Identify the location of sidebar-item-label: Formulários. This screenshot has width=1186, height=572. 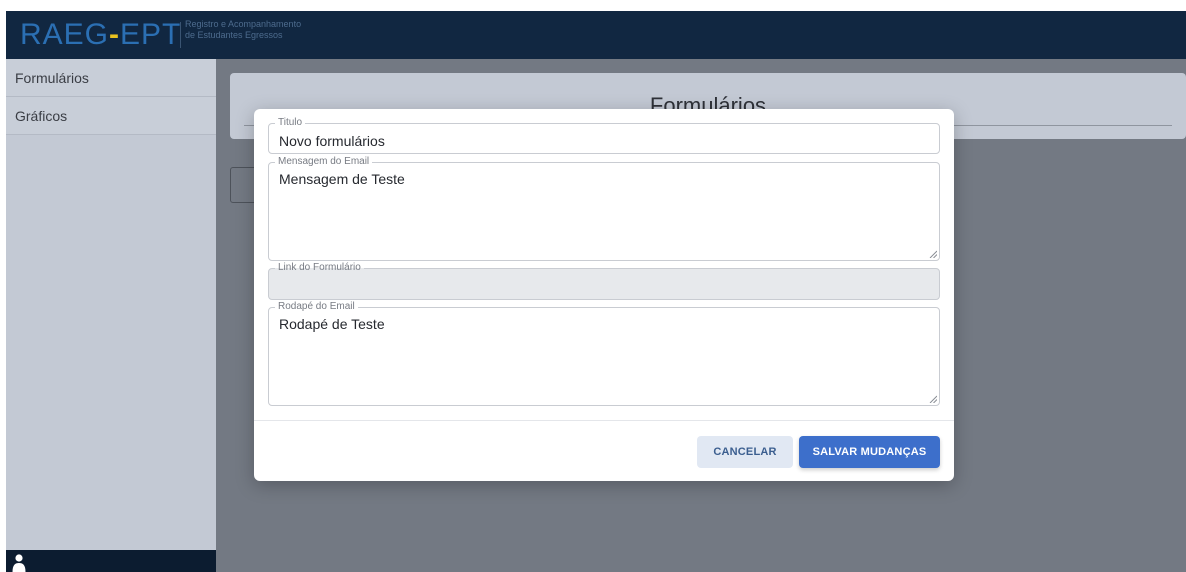
(52, 78).